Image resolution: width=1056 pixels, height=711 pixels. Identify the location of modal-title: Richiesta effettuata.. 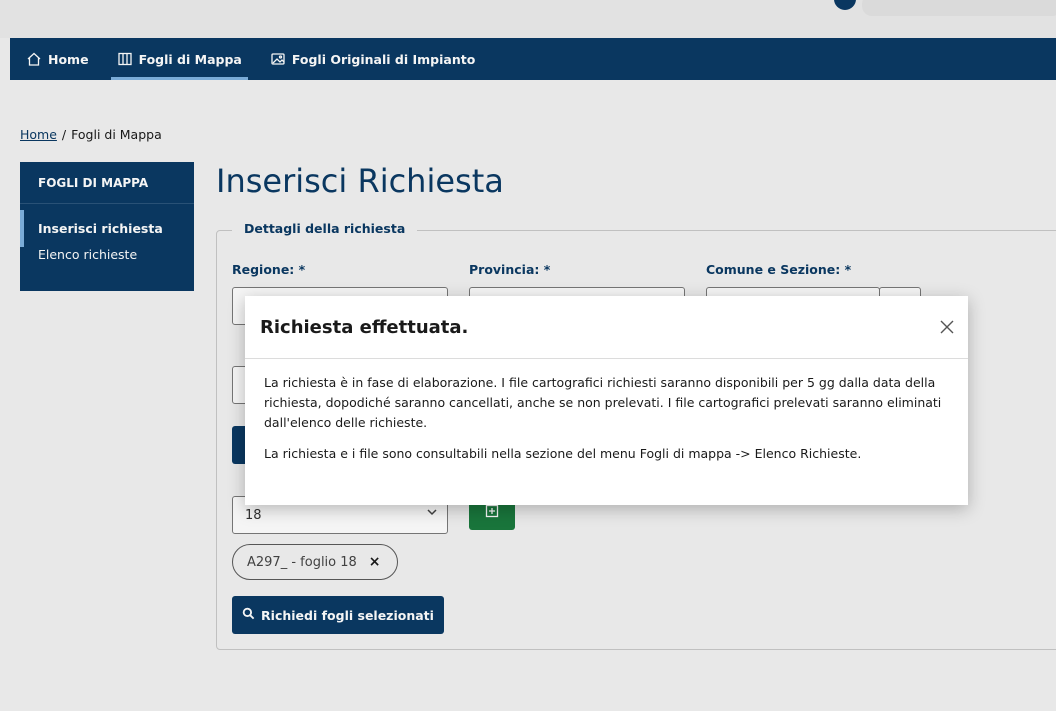
(364, 327).